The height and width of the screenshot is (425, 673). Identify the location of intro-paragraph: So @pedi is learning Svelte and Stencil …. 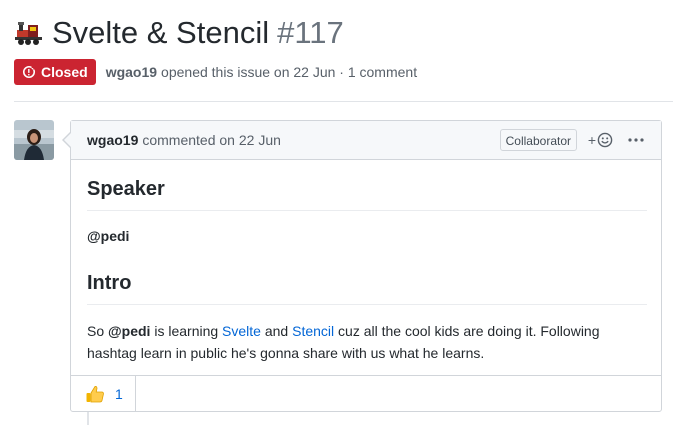
(367, 342).